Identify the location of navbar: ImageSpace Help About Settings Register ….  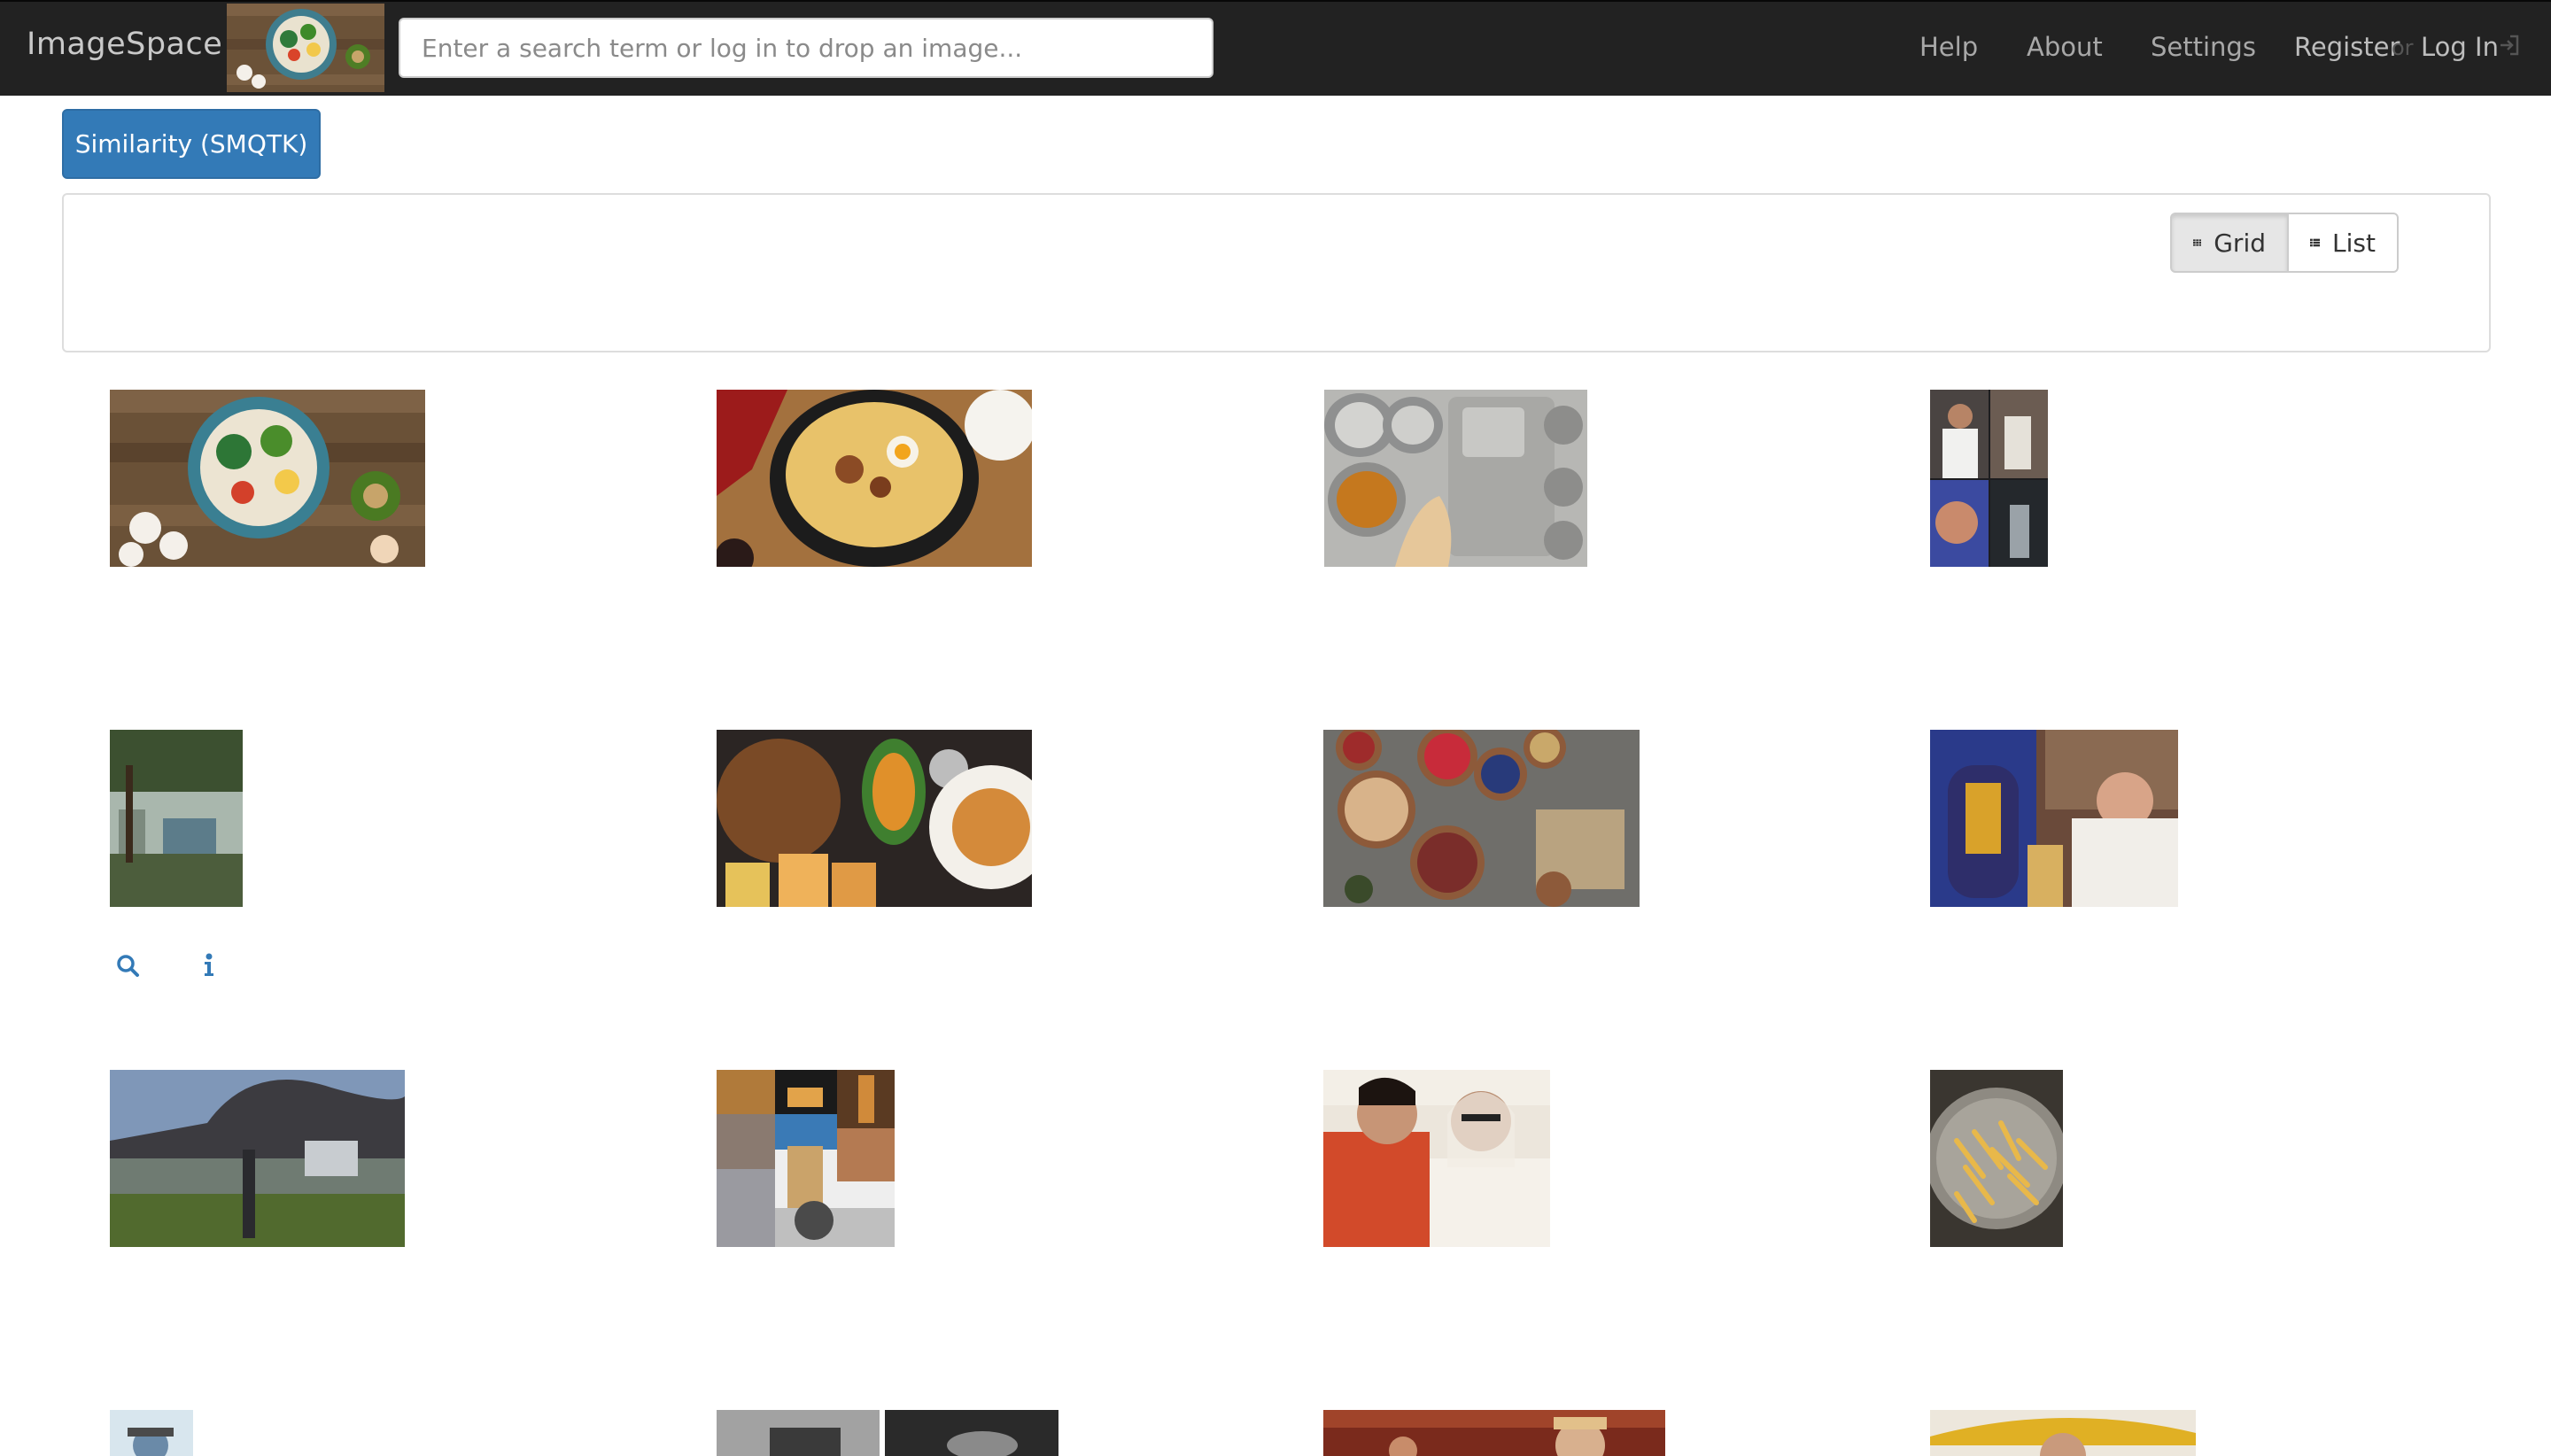
(1275, 48).